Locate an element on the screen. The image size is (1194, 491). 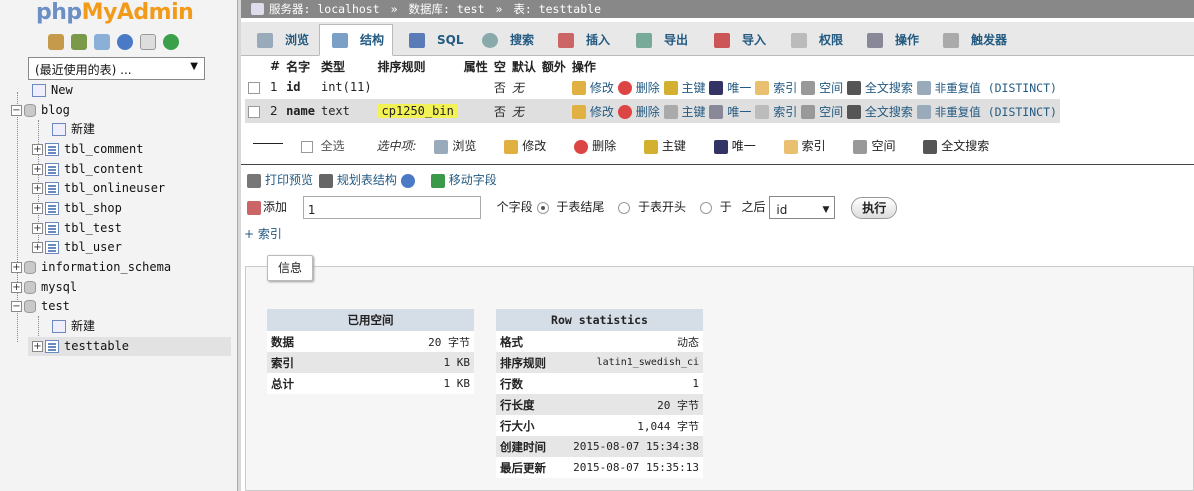
after-label: 于 is located at coordinates (726, 207).